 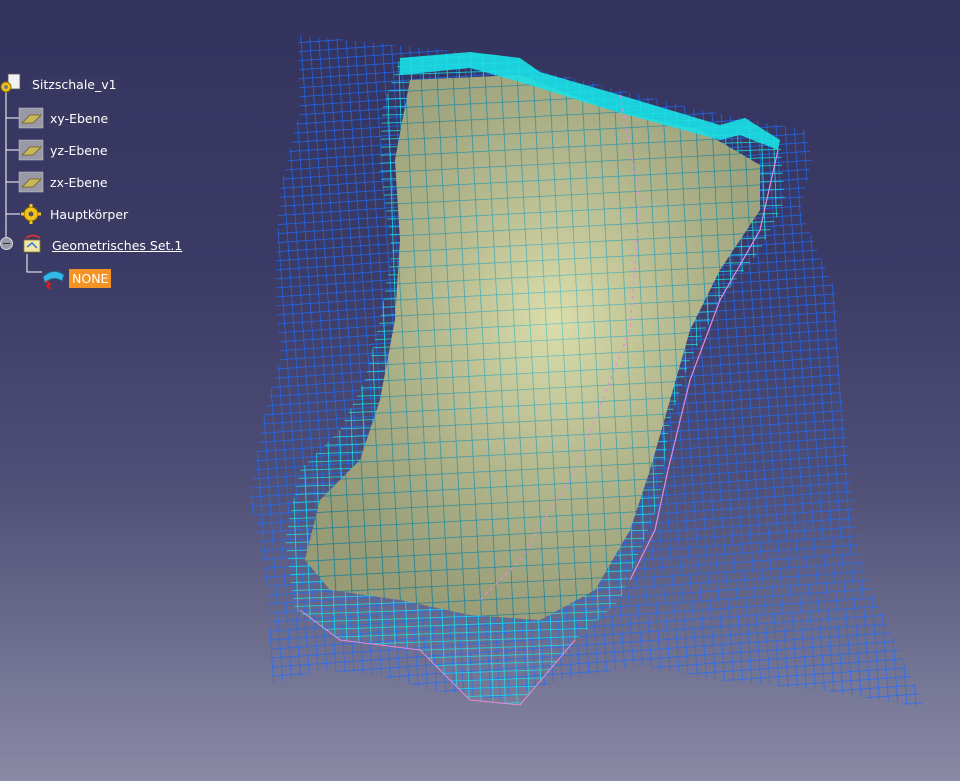 I want to click on tree-root-label: Sitzschale_v1, so click(x=74, y=84).